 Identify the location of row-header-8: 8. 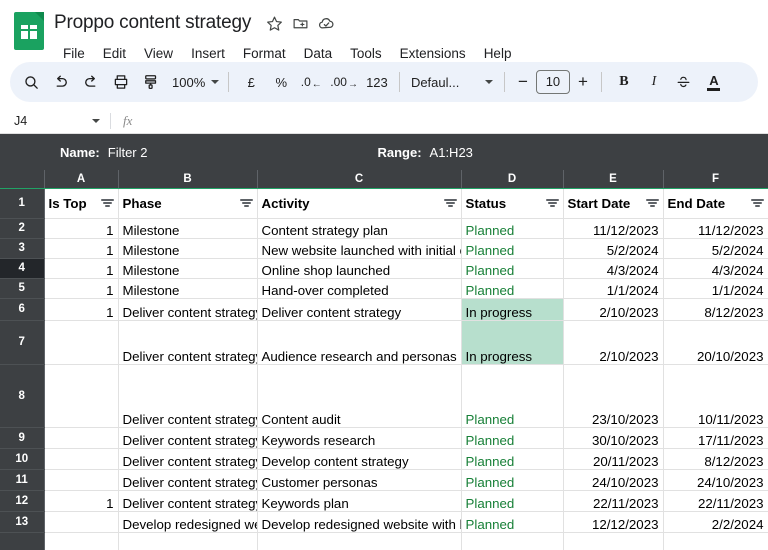
(22, 396).